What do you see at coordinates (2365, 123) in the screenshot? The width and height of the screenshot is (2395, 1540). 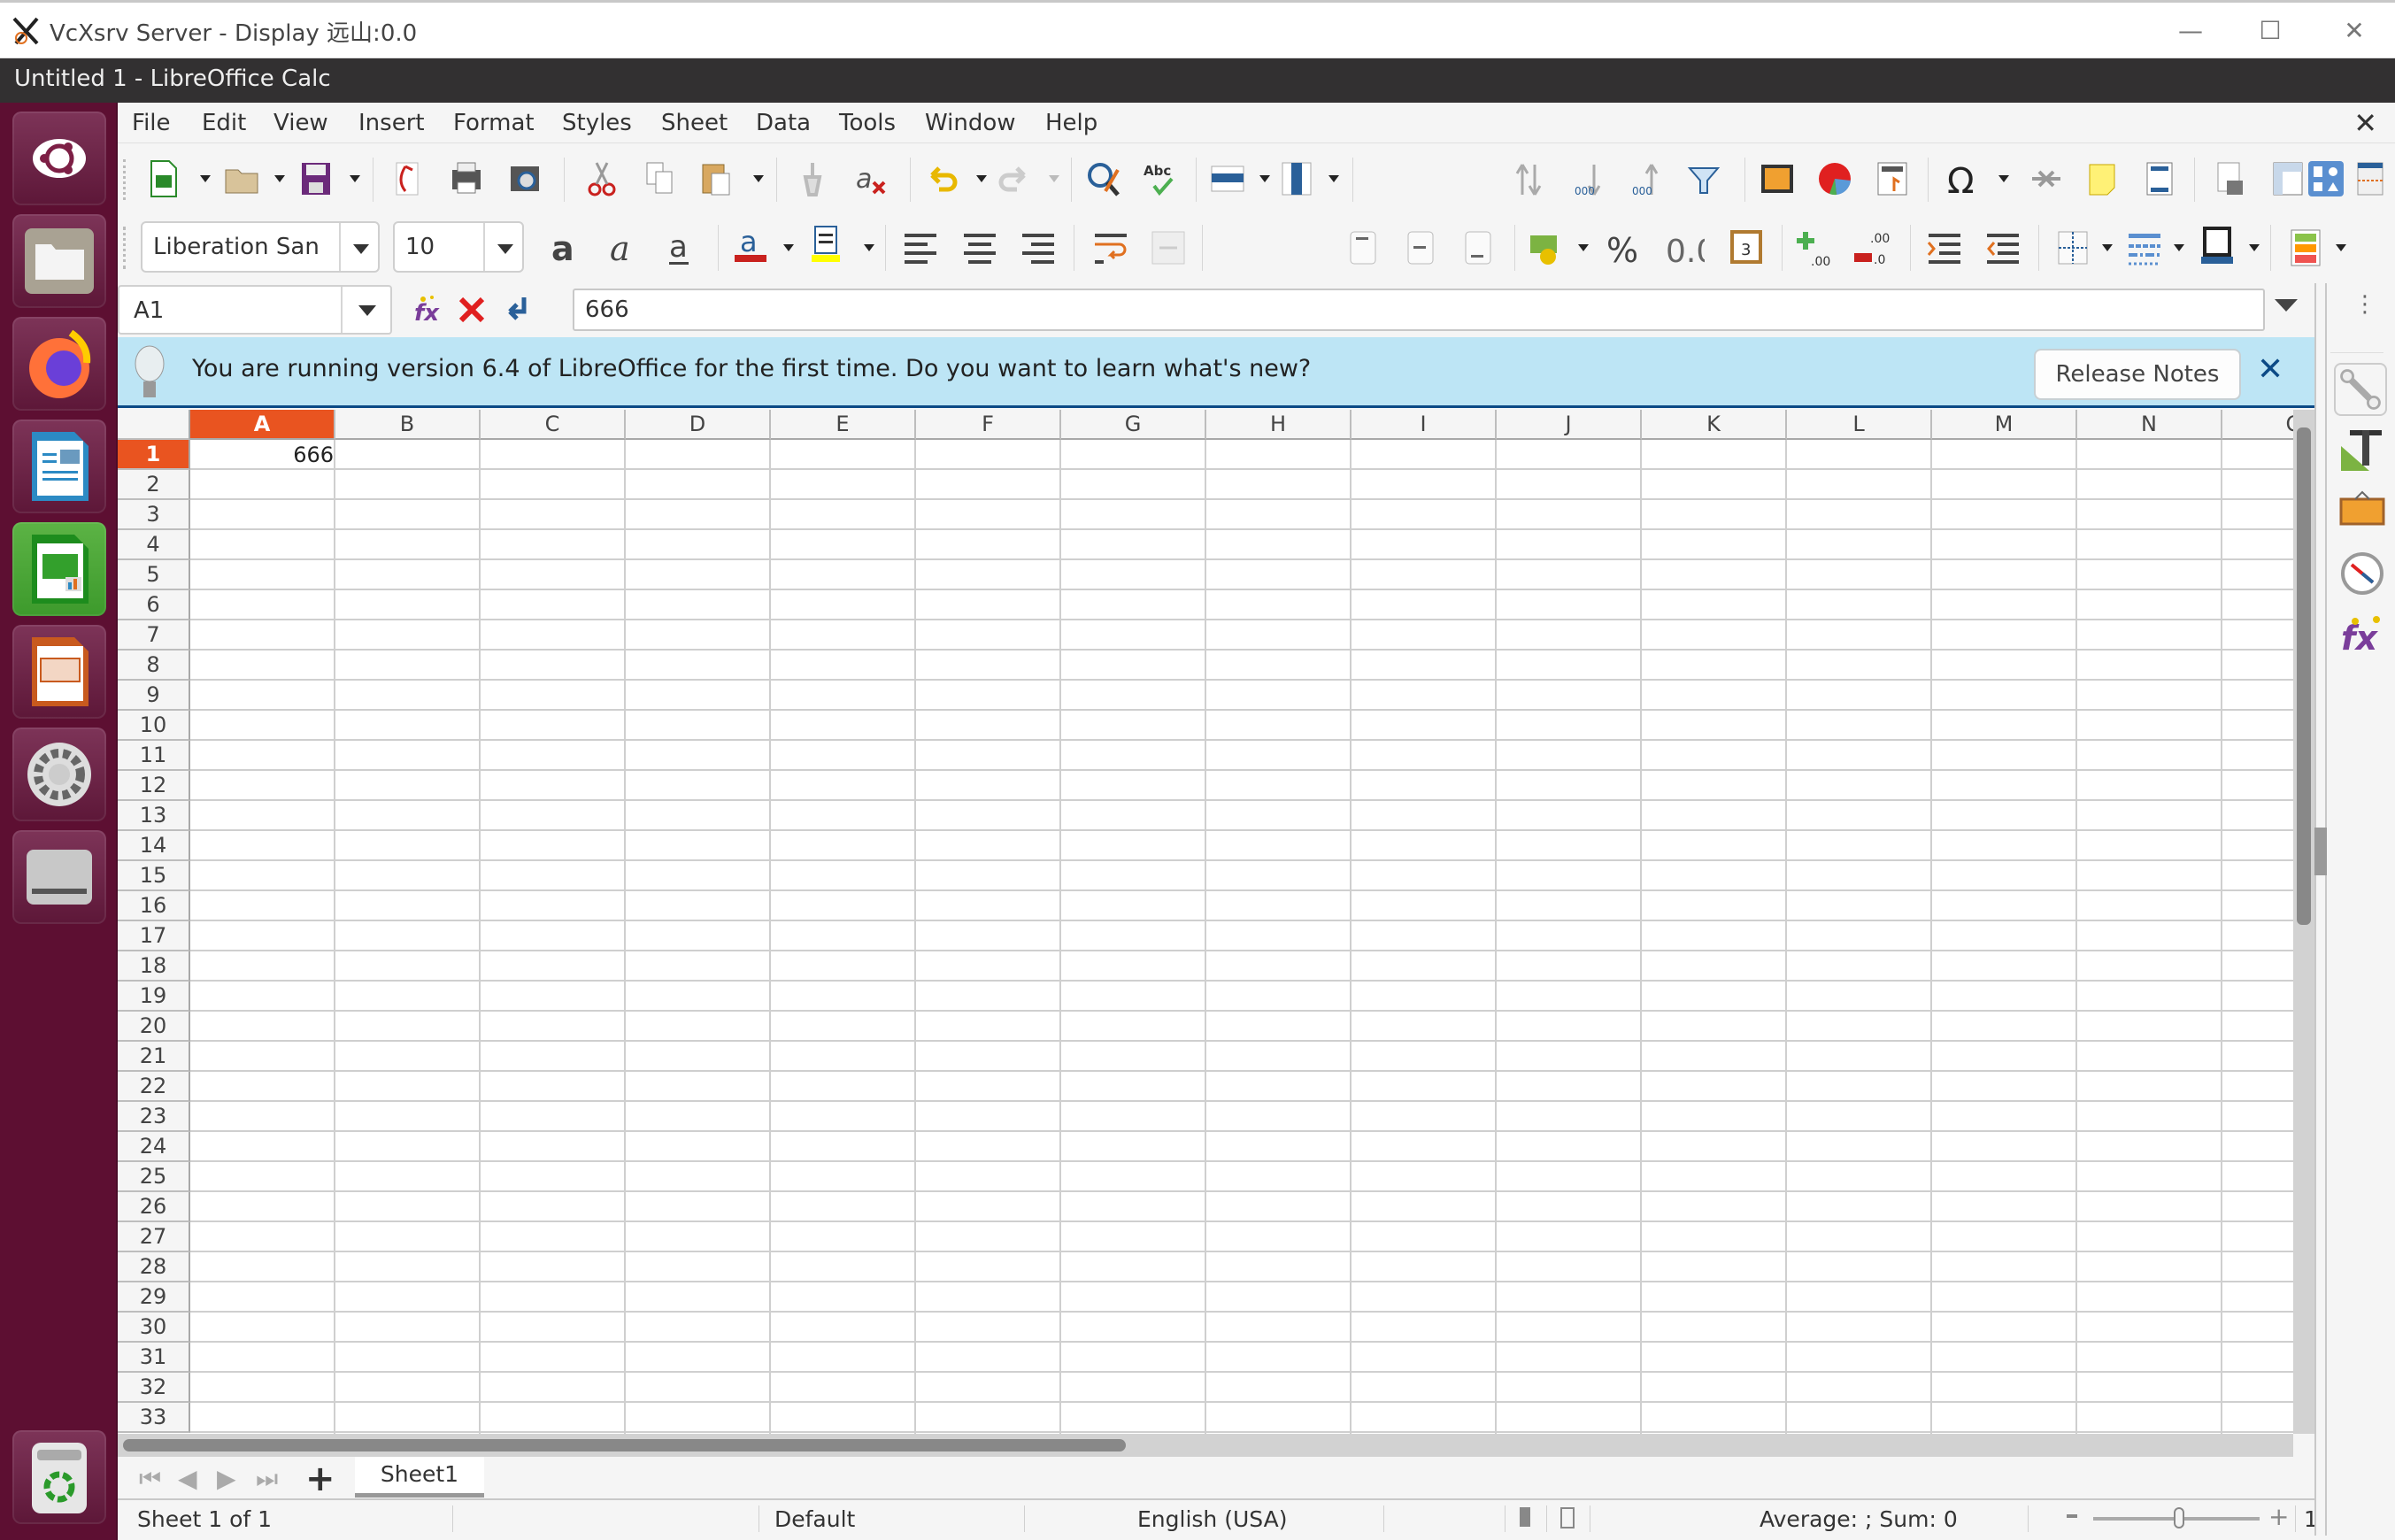 I see `close-document-icon: ✕` at bounding box center [2365, 123].